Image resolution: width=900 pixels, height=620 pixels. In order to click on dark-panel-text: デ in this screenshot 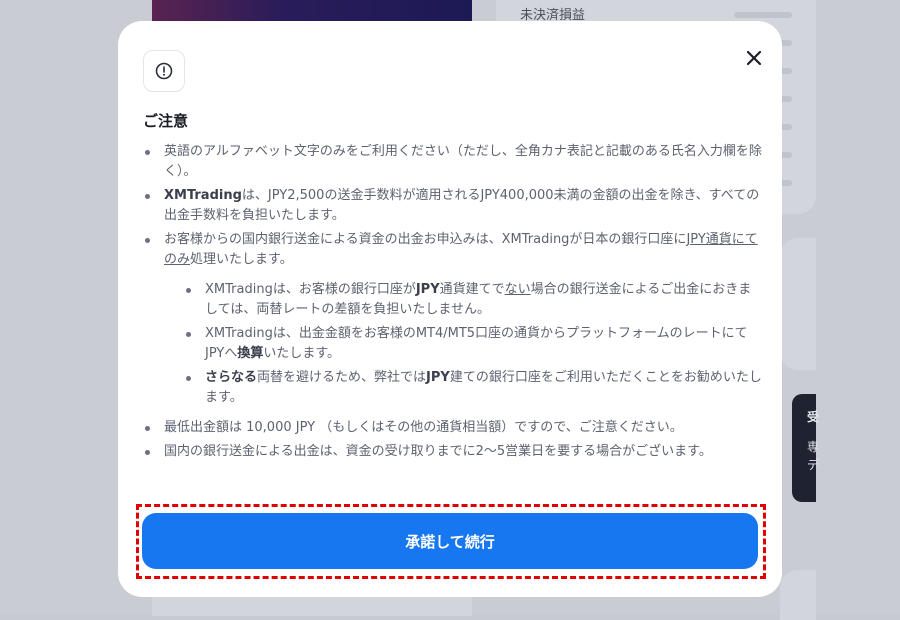, I will do `click(813, 464)`.